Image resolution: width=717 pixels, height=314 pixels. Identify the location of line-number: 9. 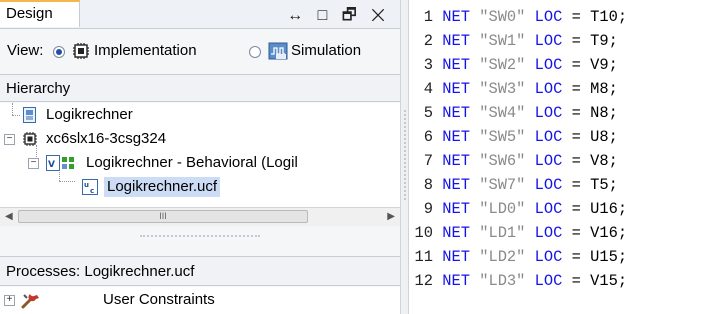
(428, 209).